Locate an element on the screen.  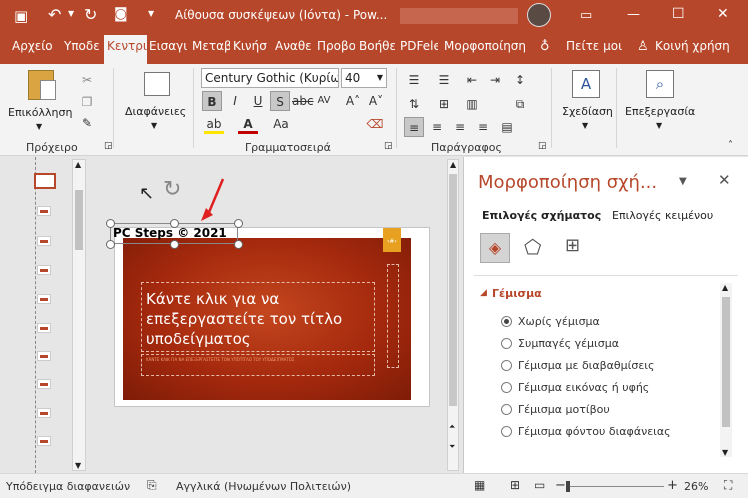
spellcheck-icon: ⎘ is located at coordinates (152, 485).